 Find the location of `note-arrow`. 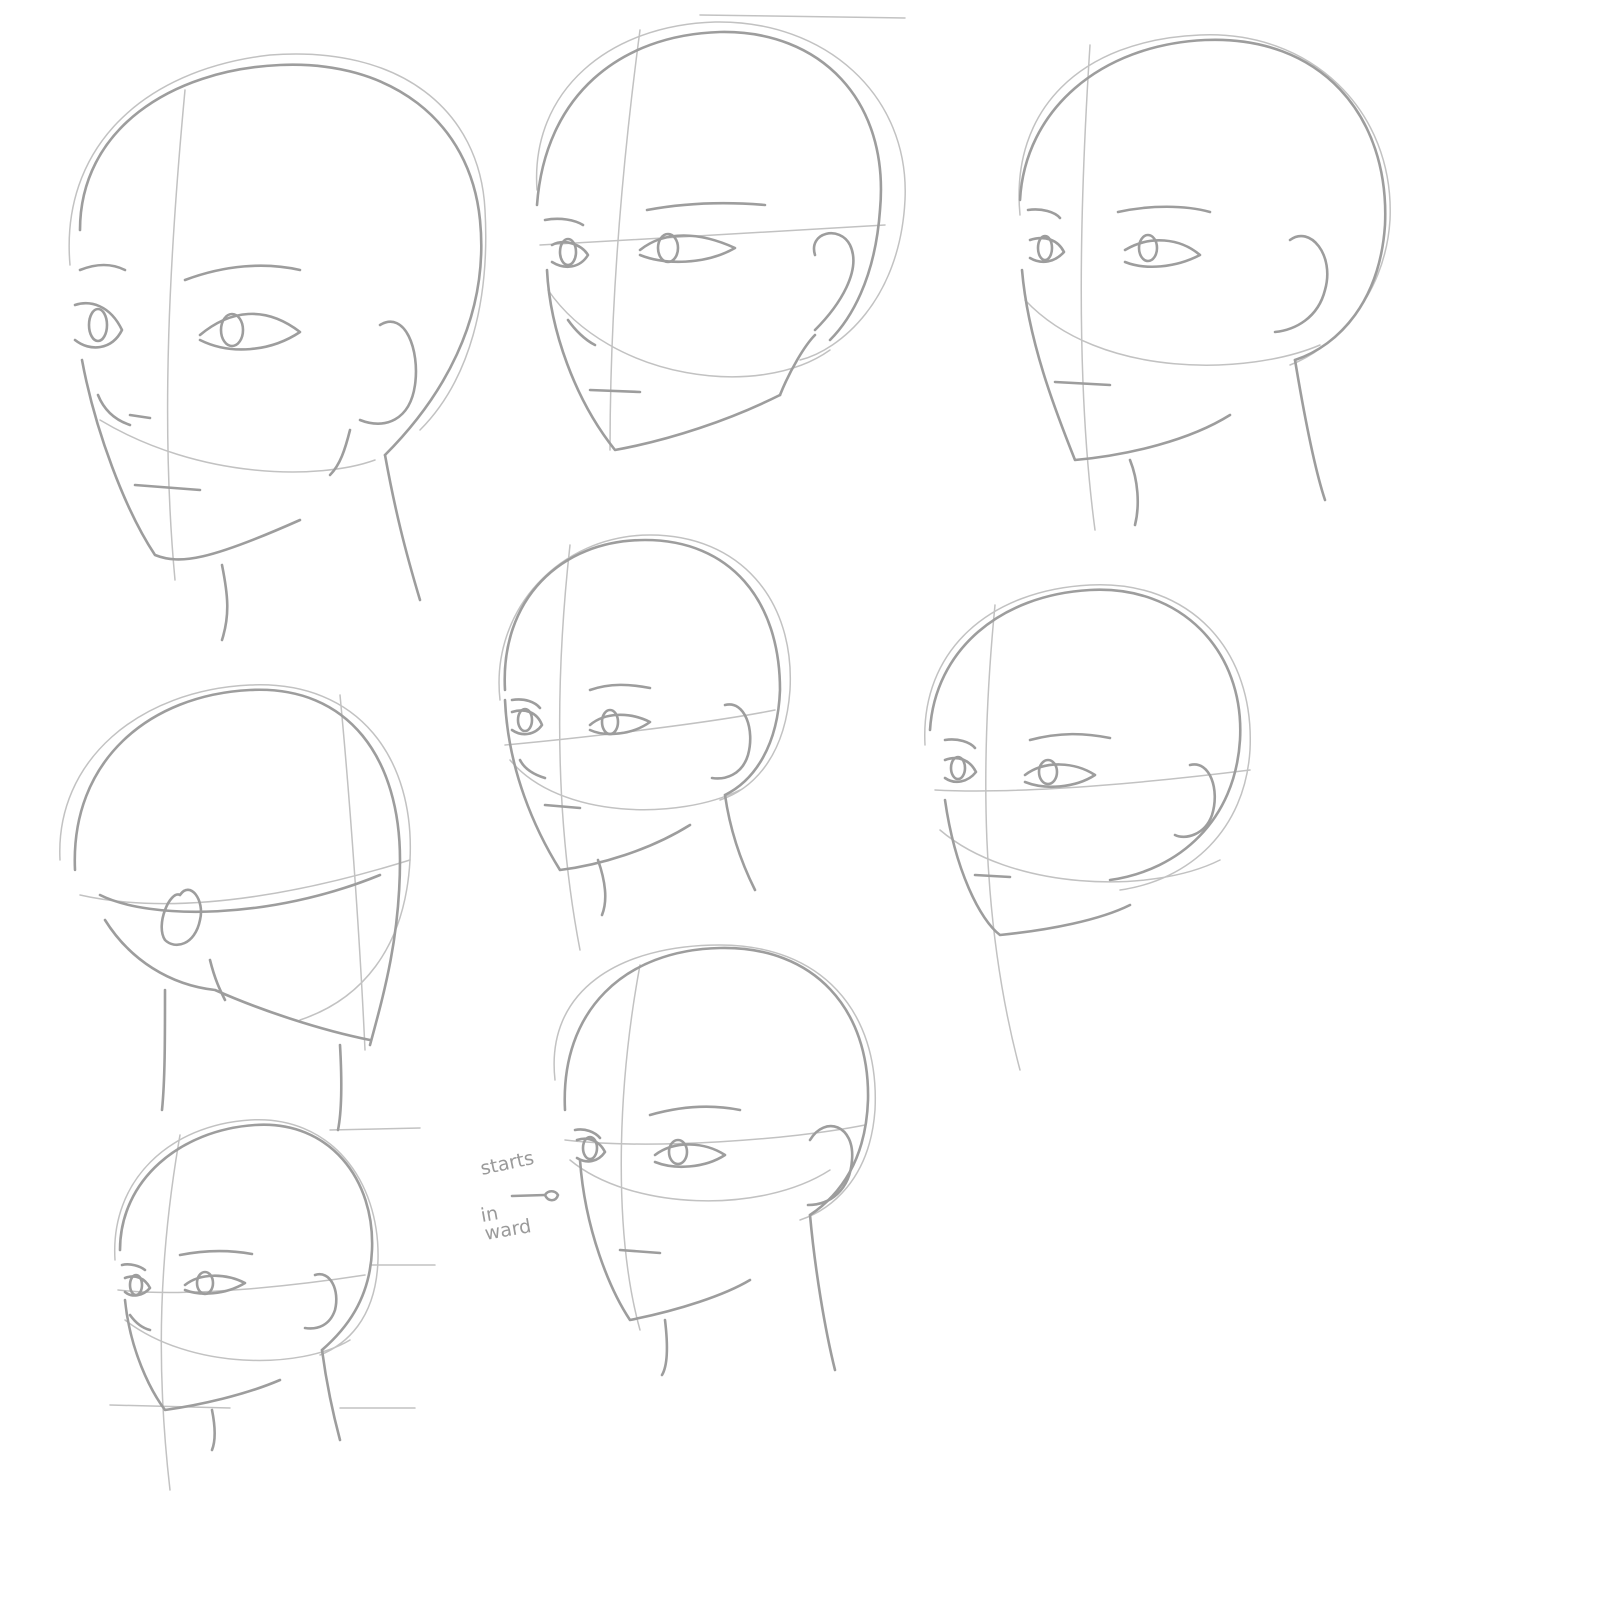

note-arrow is located at coordinates (528, 1195).